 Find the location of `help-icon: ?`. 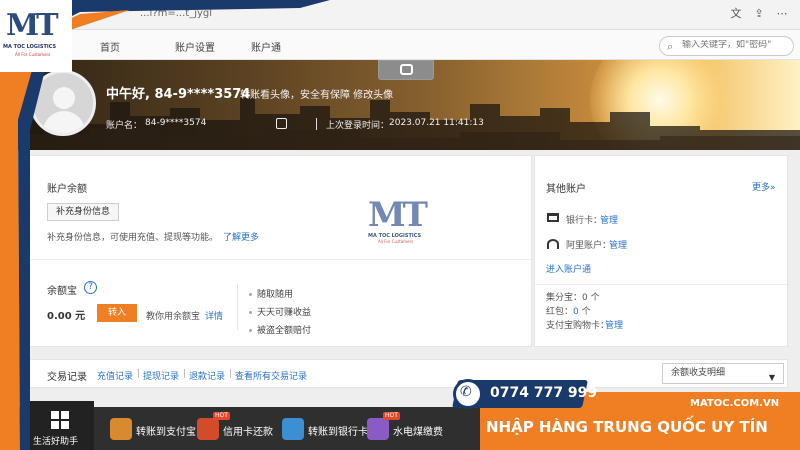

help-icon: ? is located at coordinates (90, 287).